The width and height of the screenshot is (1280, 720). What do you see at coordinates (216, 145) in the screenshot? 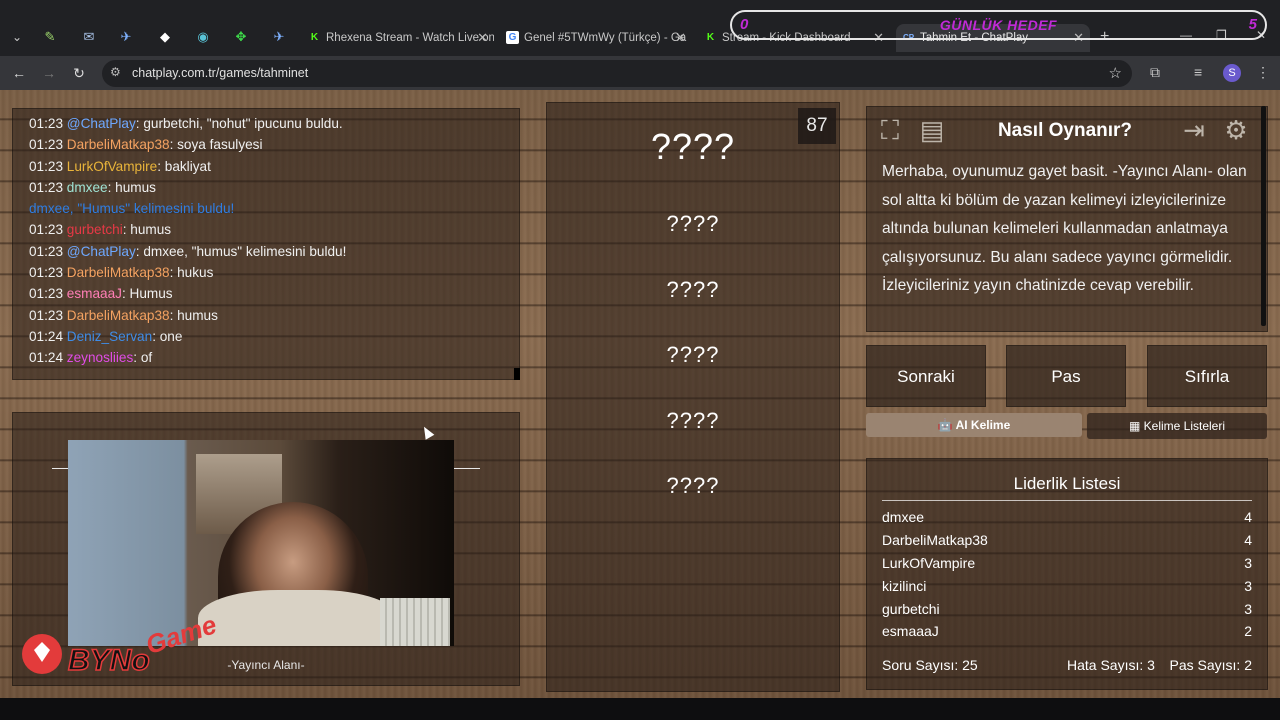
I see `chat-text: : soya fasulyesi` at bounding box center [216, 145].